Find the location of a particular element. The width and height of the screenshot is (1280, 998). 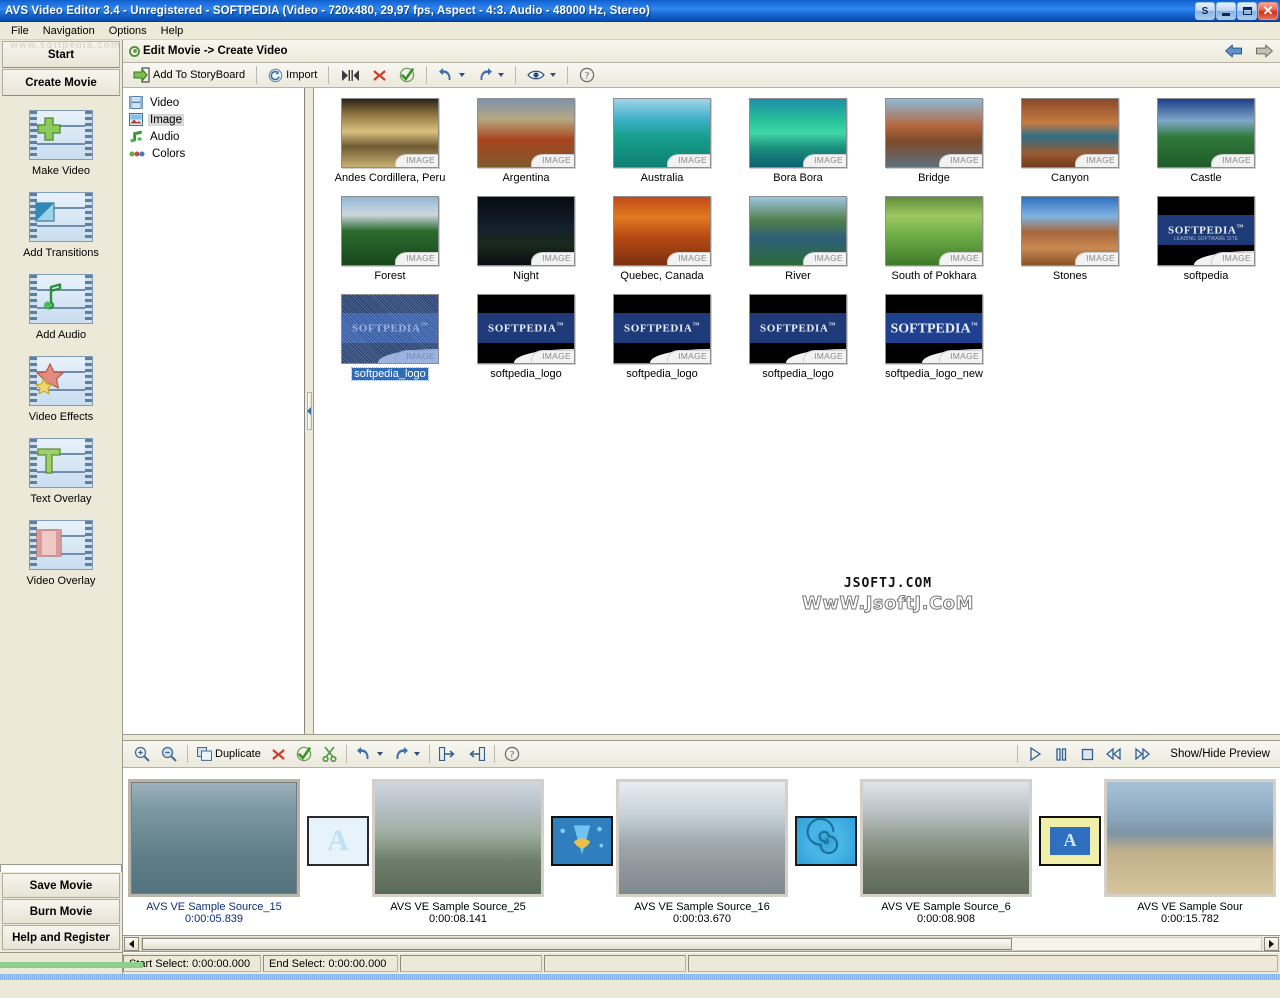

sidebar-create-movie-button: Create Movie is located at coordinates (61, 82).